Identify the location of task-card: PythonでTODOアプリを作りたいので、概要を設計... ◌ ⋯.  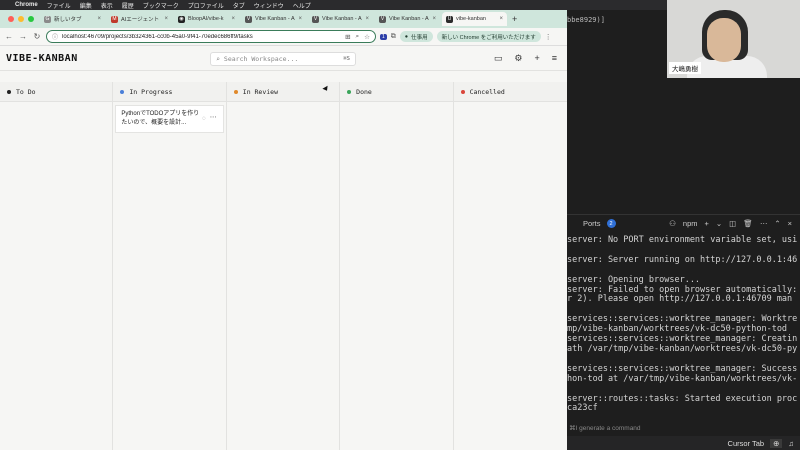
(169, 119).